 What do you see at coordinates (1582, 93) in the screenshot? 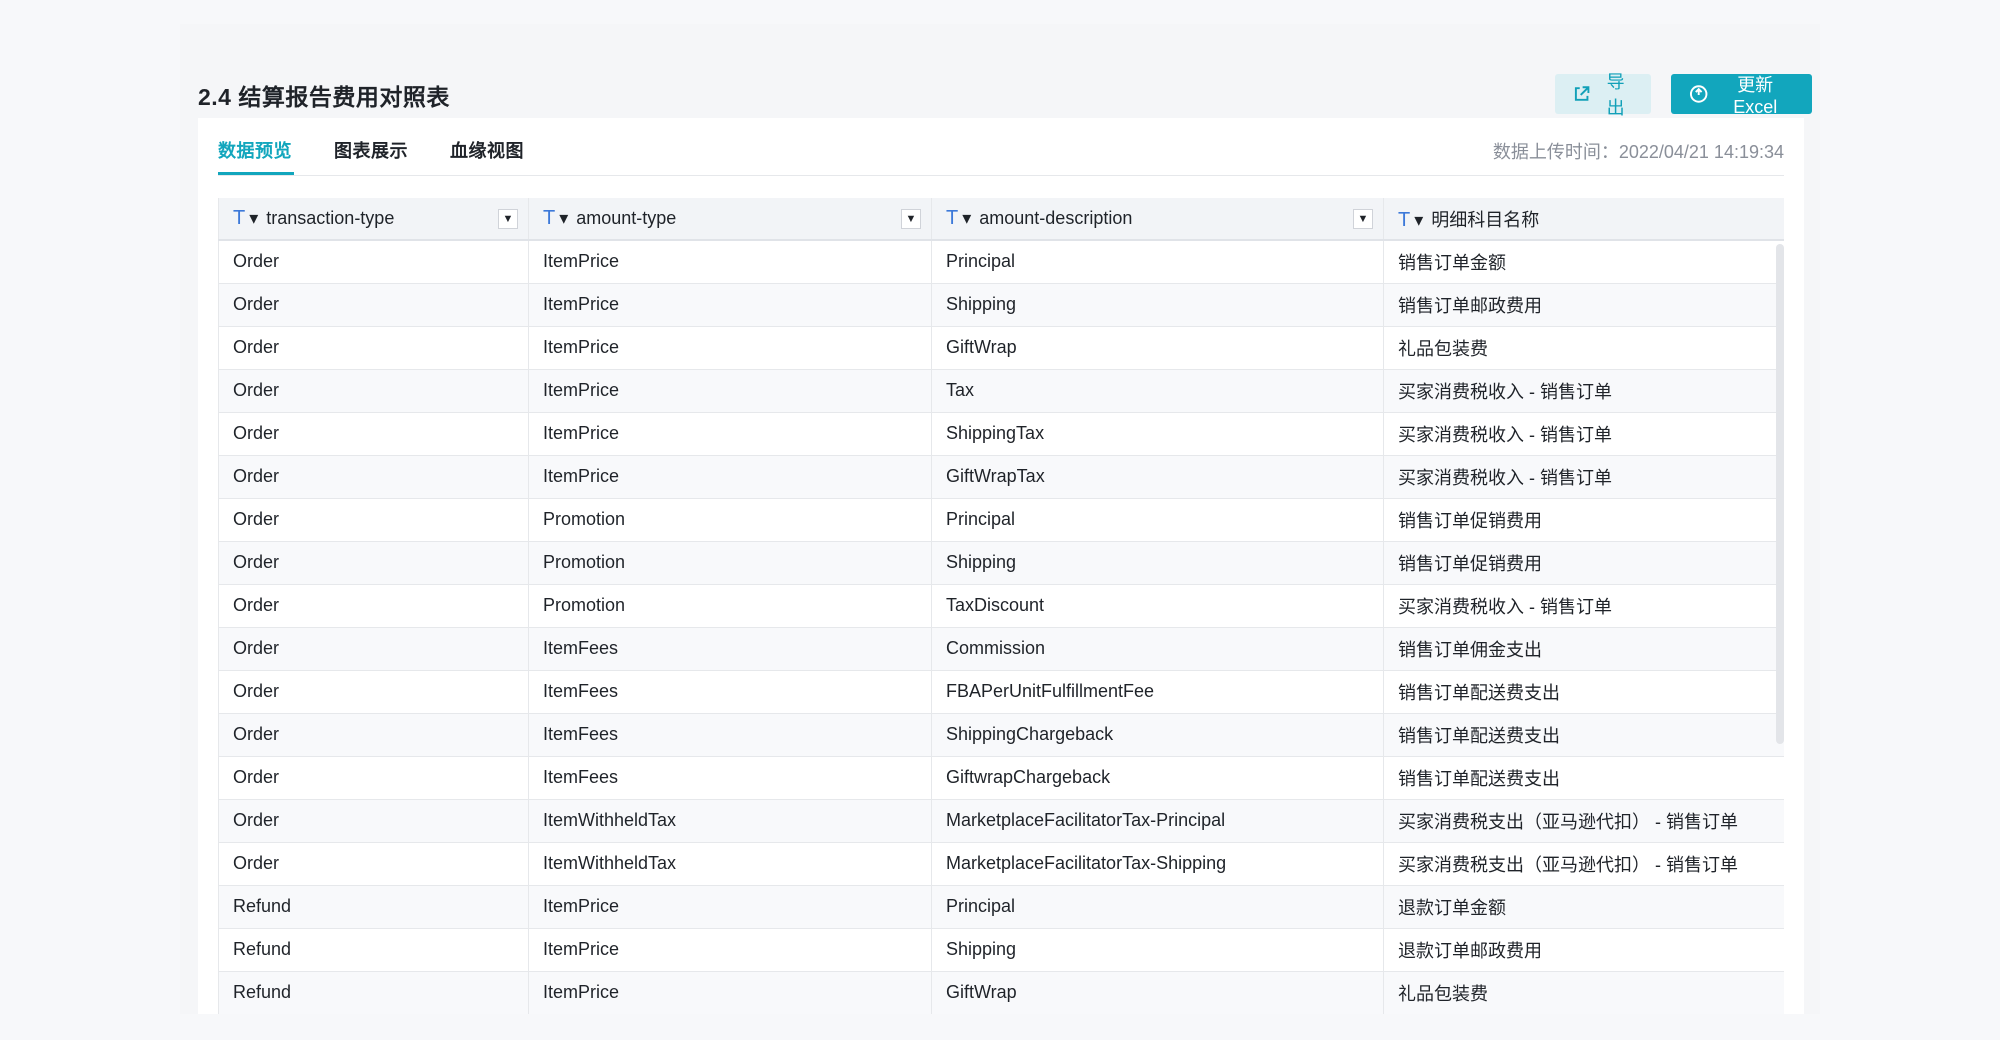
I see `external-link-icon` at bounding box center [1582, 93].